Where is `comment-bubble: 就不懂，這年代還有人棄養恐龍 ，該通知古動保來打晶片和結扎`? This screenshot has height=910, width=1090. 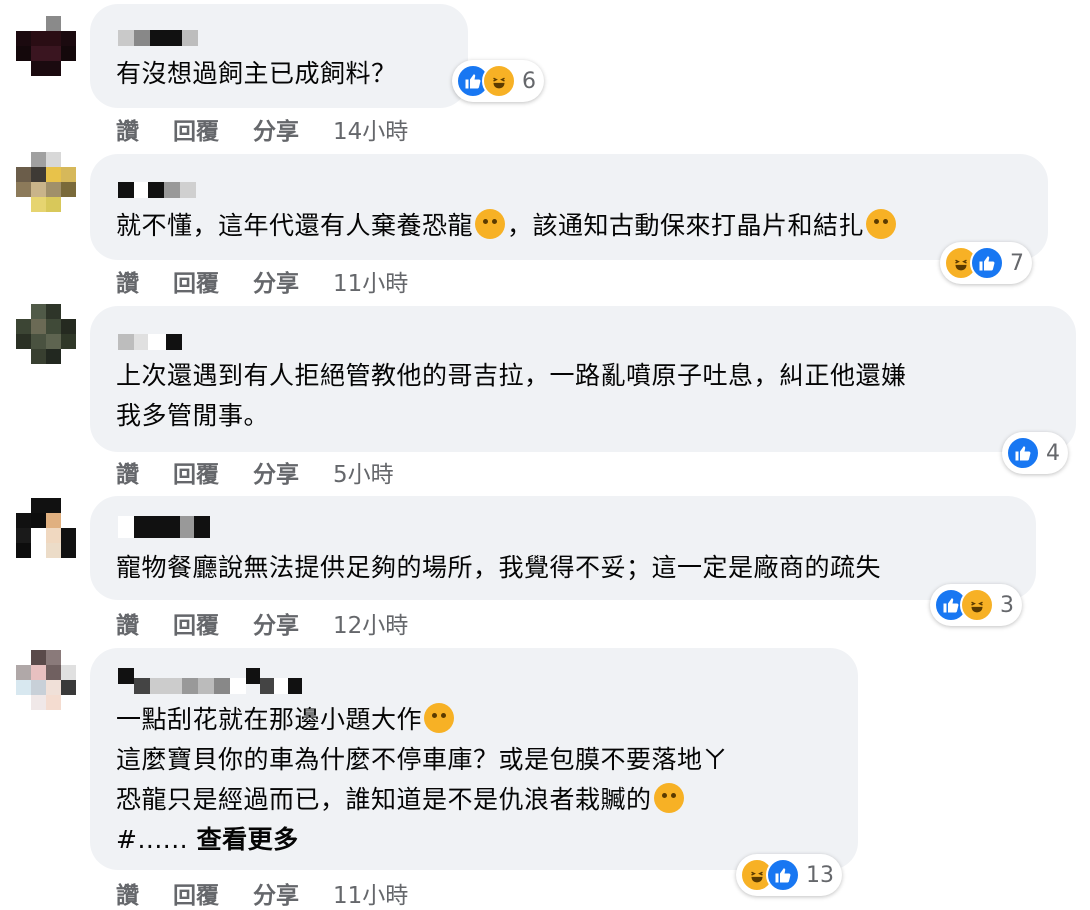 comment-bubble: 就不懂，這年代還有人棄養恐龍 ，該通知古動保來打晶片和結扎 is located at coordinates (569, 207).